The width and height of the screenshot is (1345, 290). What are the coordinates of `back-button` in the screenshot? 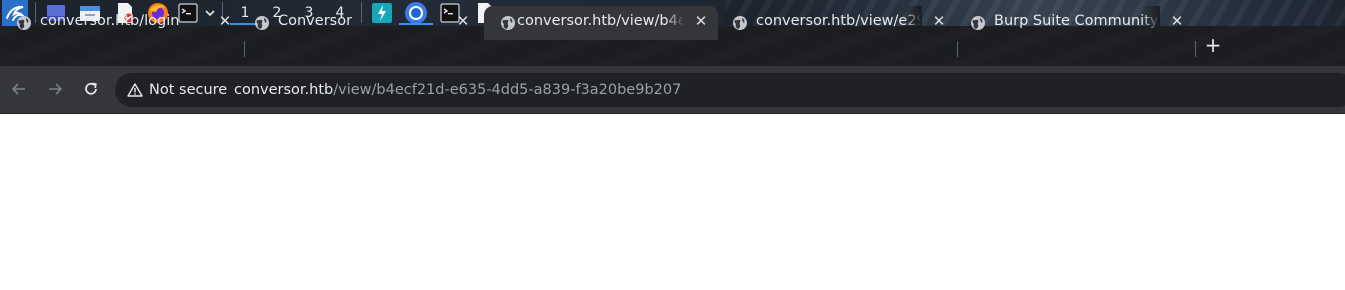 It's located at (19, 89).